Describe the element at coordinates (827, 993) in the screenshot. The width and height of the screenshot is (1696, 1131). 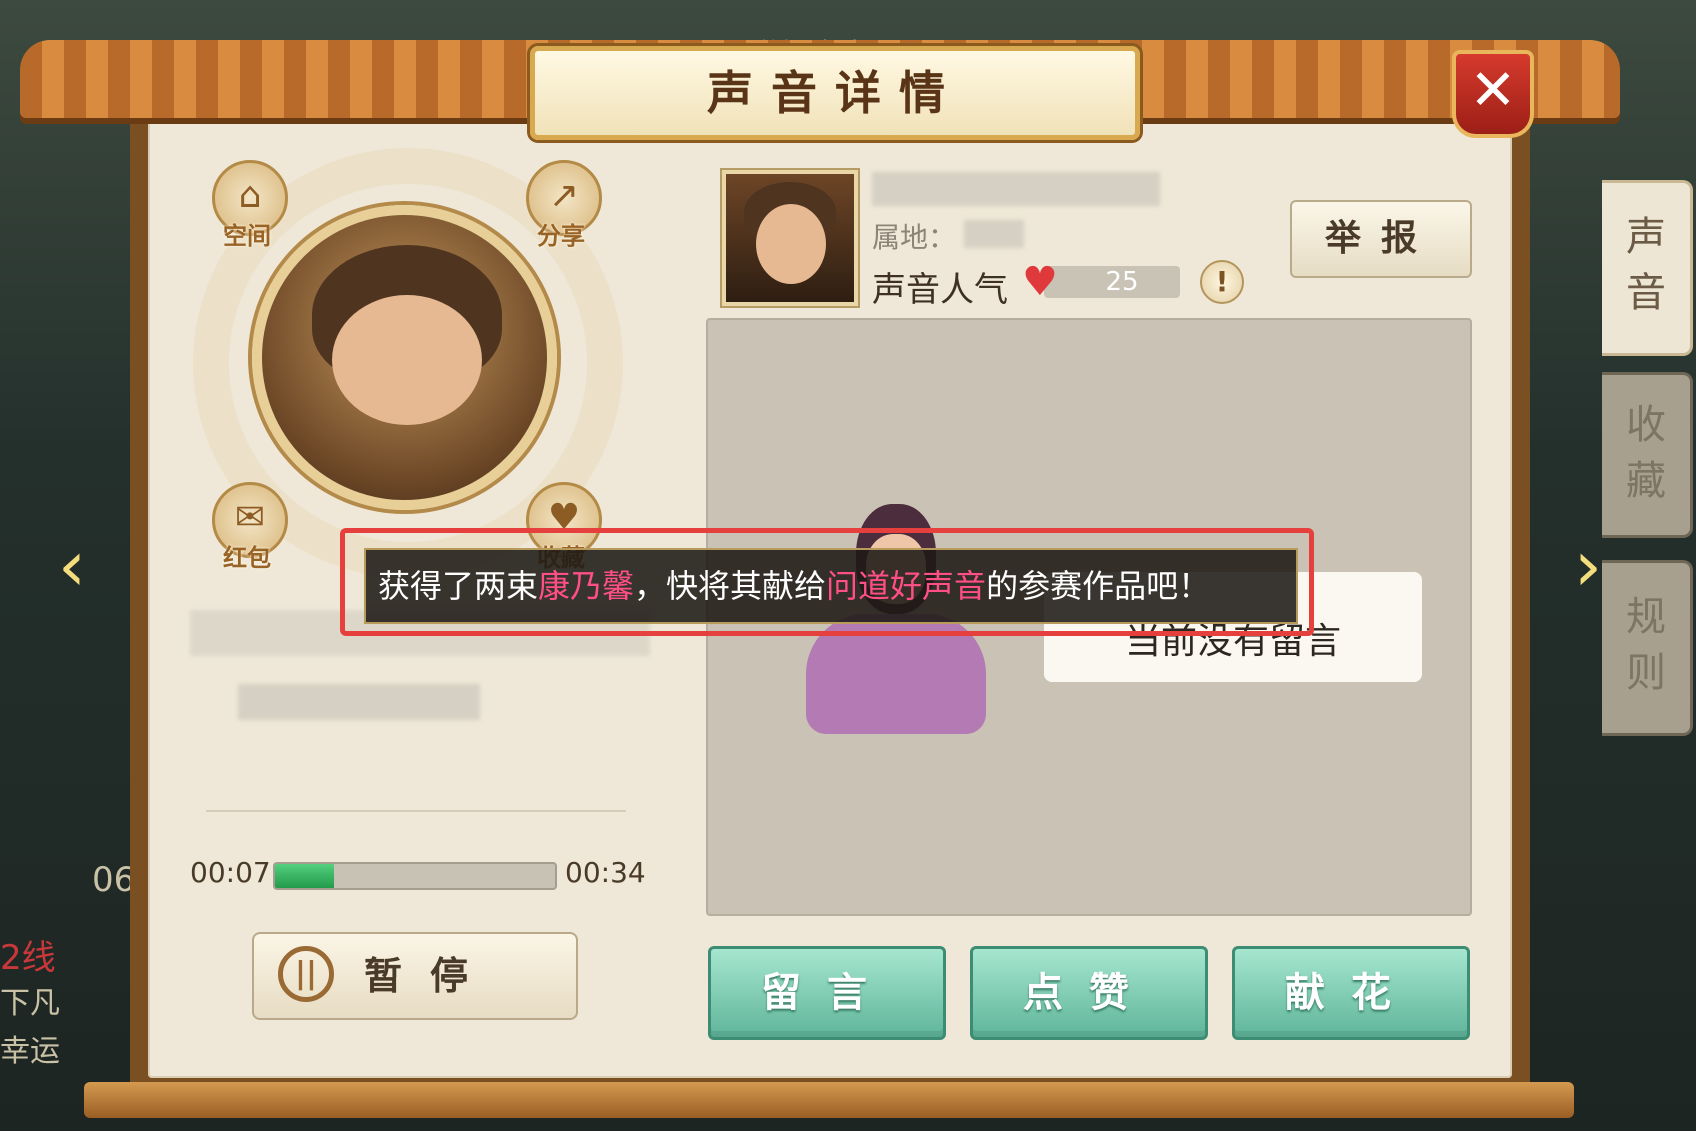
I see `comment-button: 留言` at that location.